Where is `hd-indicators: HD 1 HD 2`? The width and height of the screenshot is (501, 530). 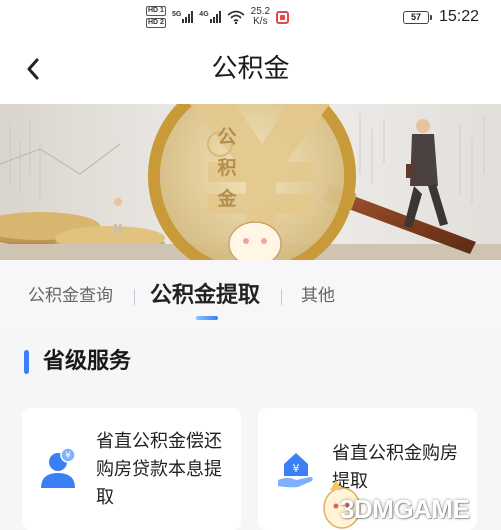
hd-indicators: HD 1 HD 2 is located at coordinates (156, 17).